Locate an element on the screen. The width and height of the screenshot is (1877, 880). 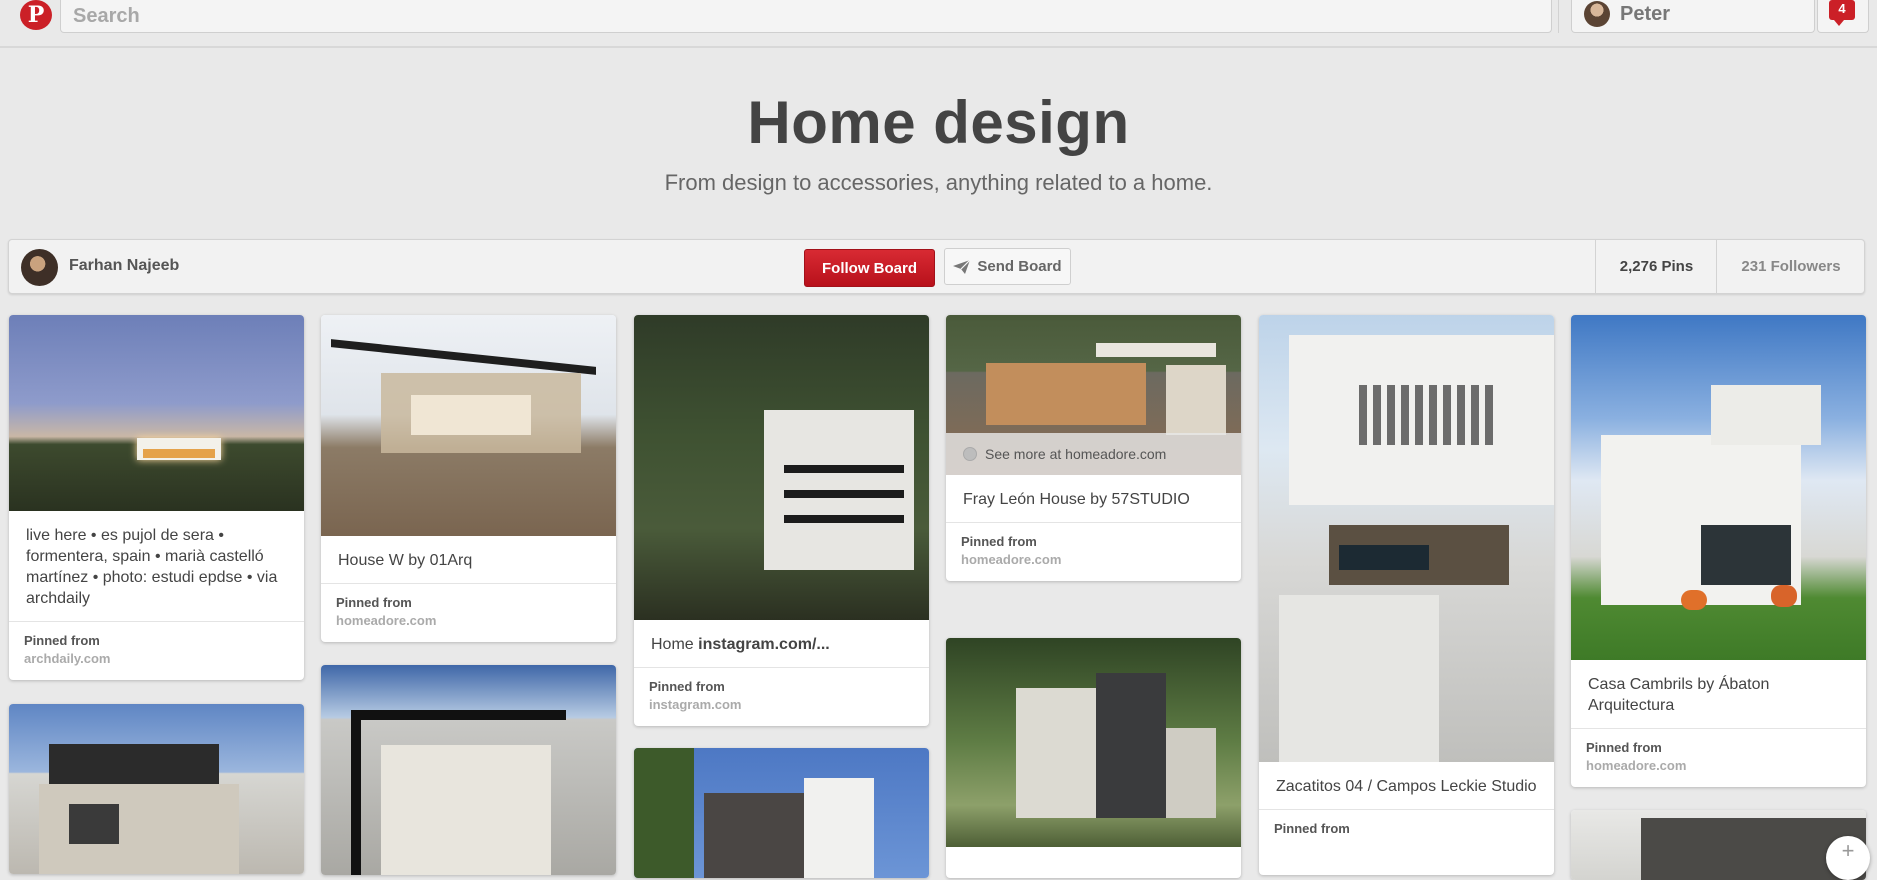
pin-domain: instagram.com is located at coordinates (781, 705).